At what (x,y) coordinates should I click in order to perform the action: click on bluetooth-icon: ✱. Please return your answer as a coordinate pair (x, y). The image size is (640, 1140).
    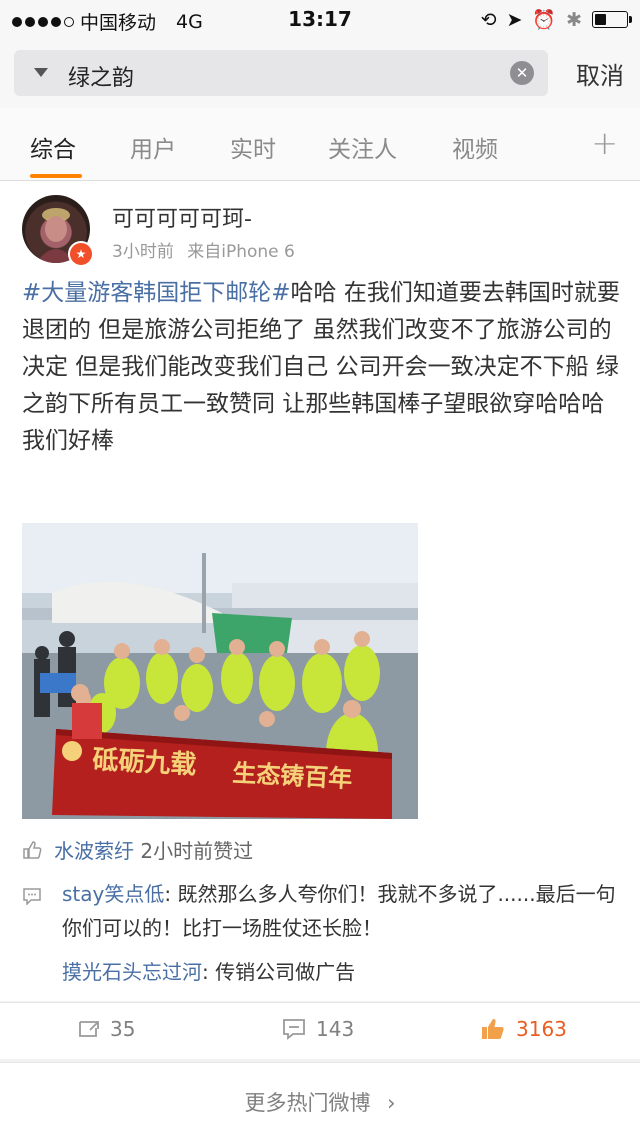
    Looking at the image, I should click on (574, 19).